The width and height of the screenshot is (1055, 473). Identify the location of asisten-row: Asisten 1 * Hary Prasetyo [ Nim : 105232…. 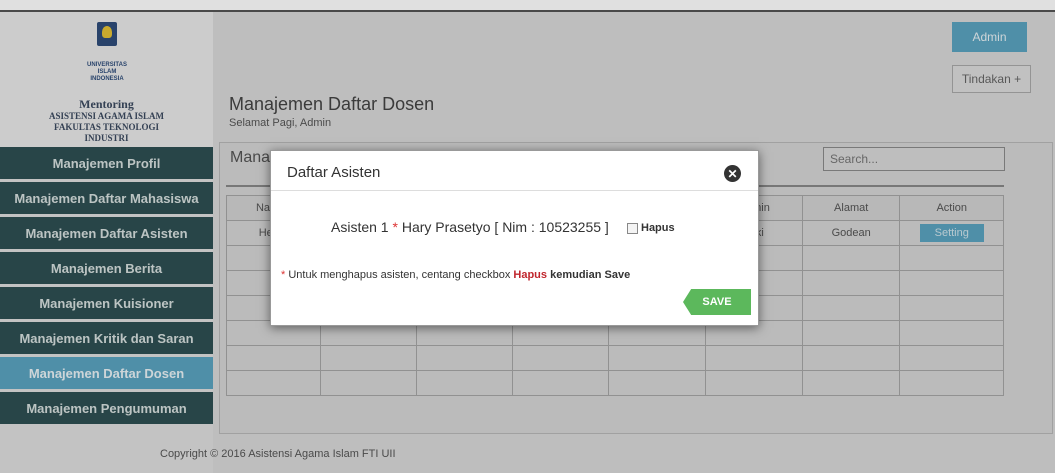
(470, 227).